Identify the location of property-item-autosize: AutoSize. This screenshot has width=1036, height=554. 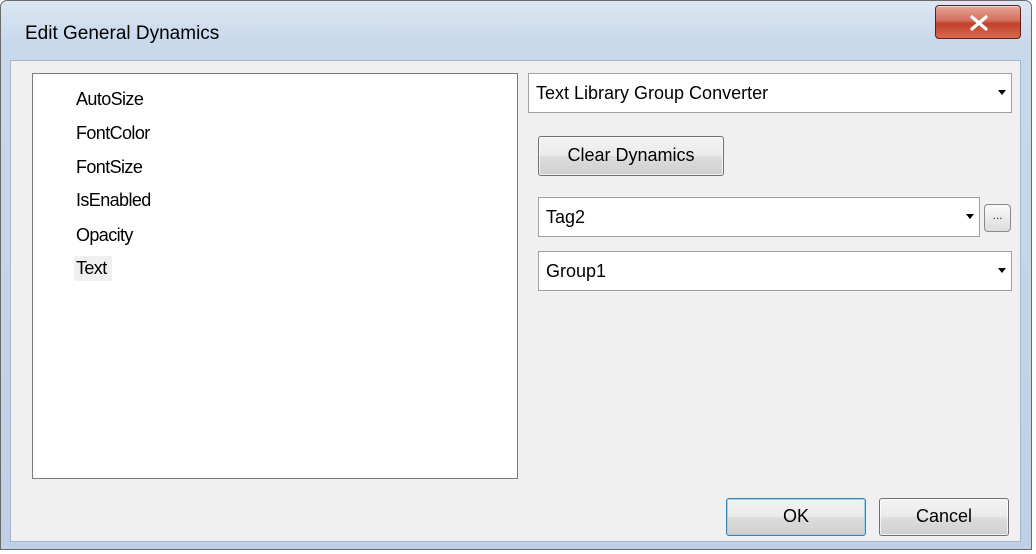
(111, 99).